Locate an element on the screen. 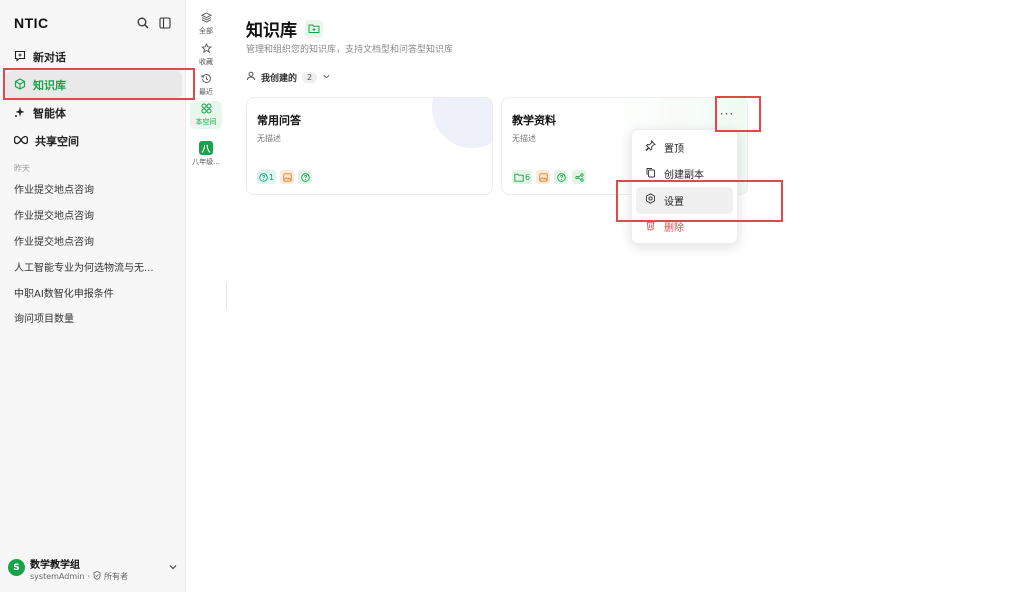 This screenshot has width=1024, height=592. layers-icon is located at coordinates (206, 18).